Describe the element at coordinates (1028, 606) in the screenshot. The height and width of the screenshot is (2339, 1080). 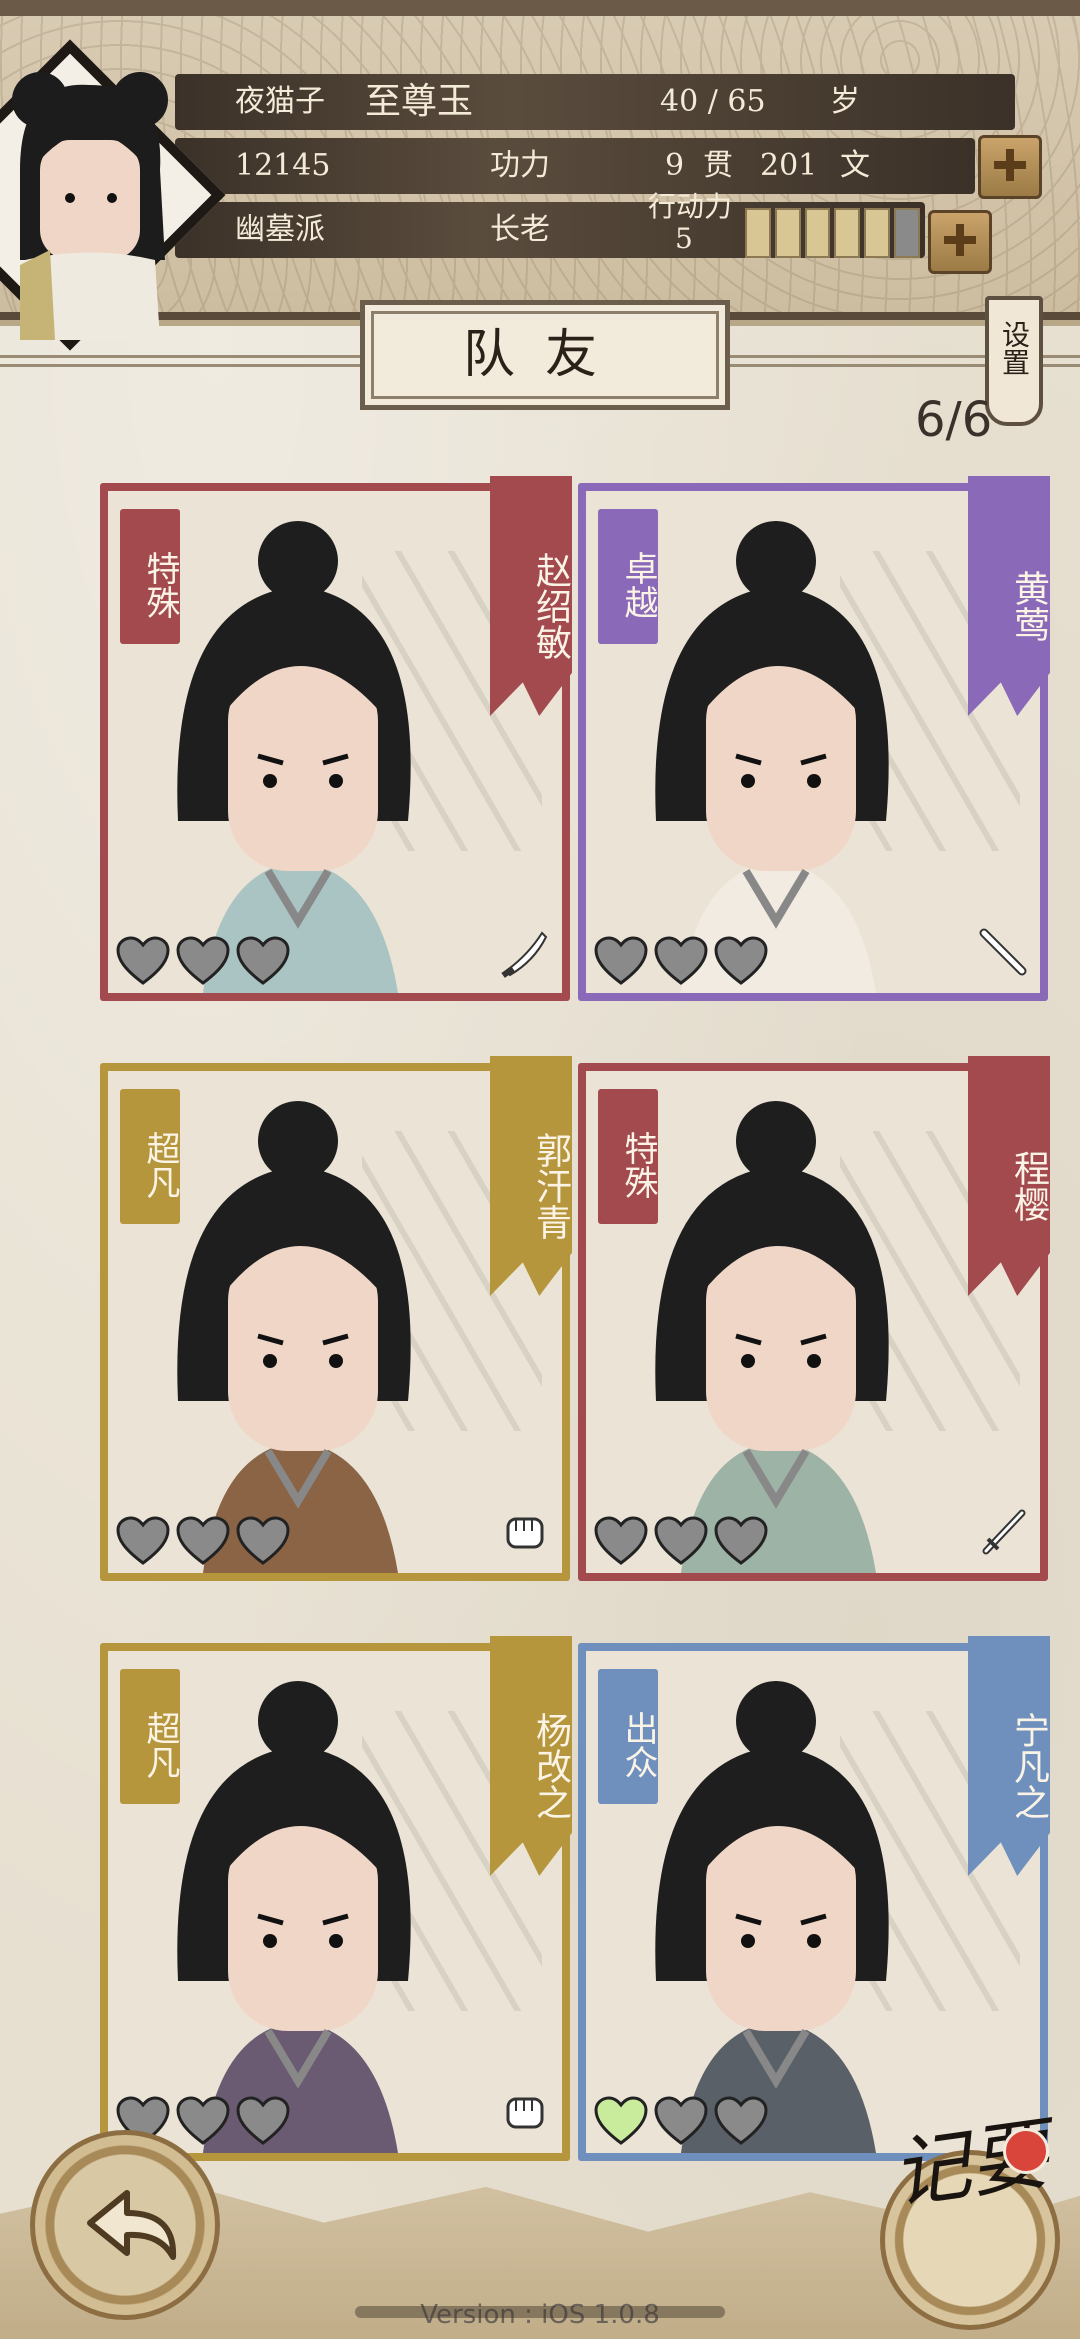
I see `teammate-name: 黄莺` at that location.